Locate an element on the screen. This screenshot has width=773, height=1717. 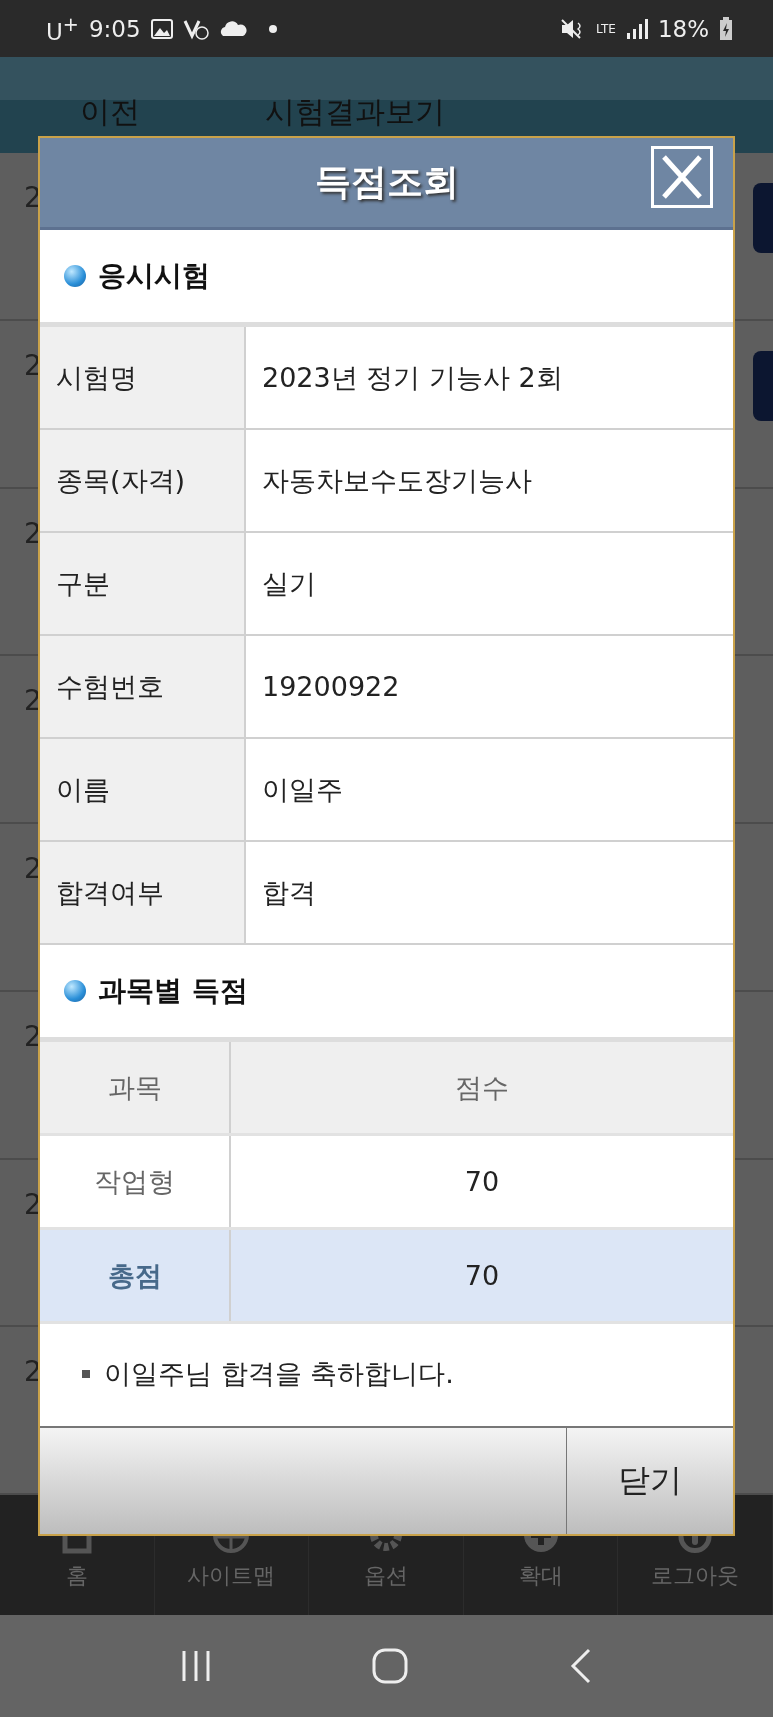
section-title: 과목별 득점 is located at coordinates (173, 991).